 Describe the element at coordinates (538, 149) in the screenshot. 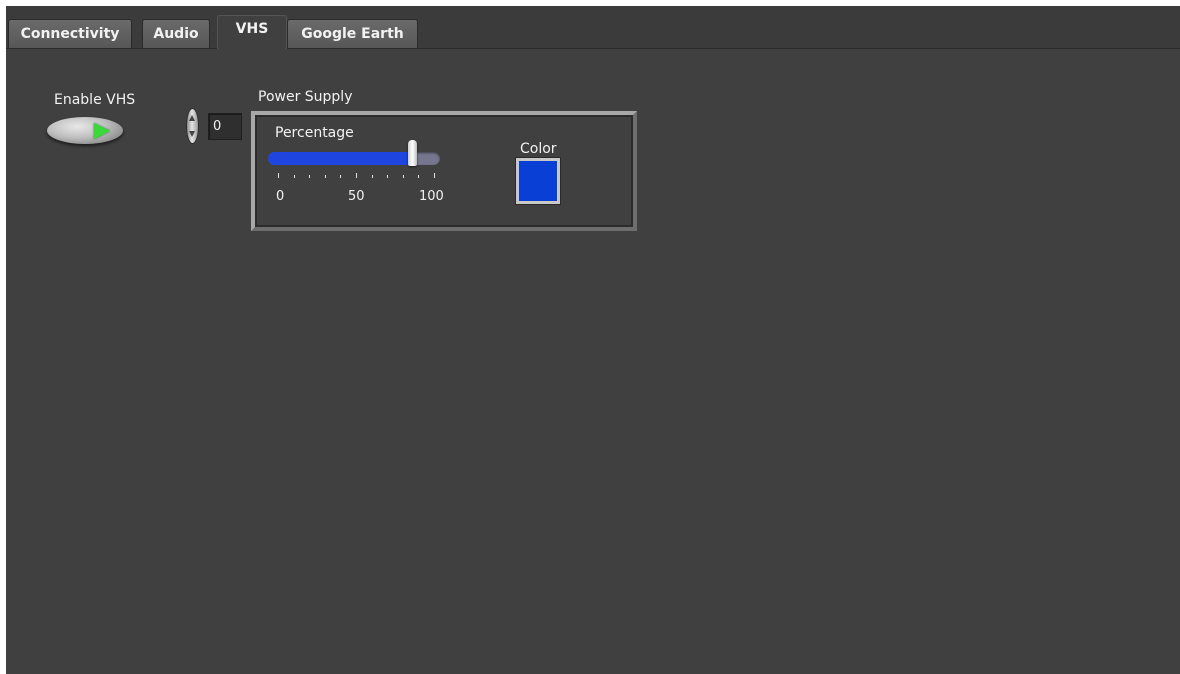

I see `color-label: Color` at that location.